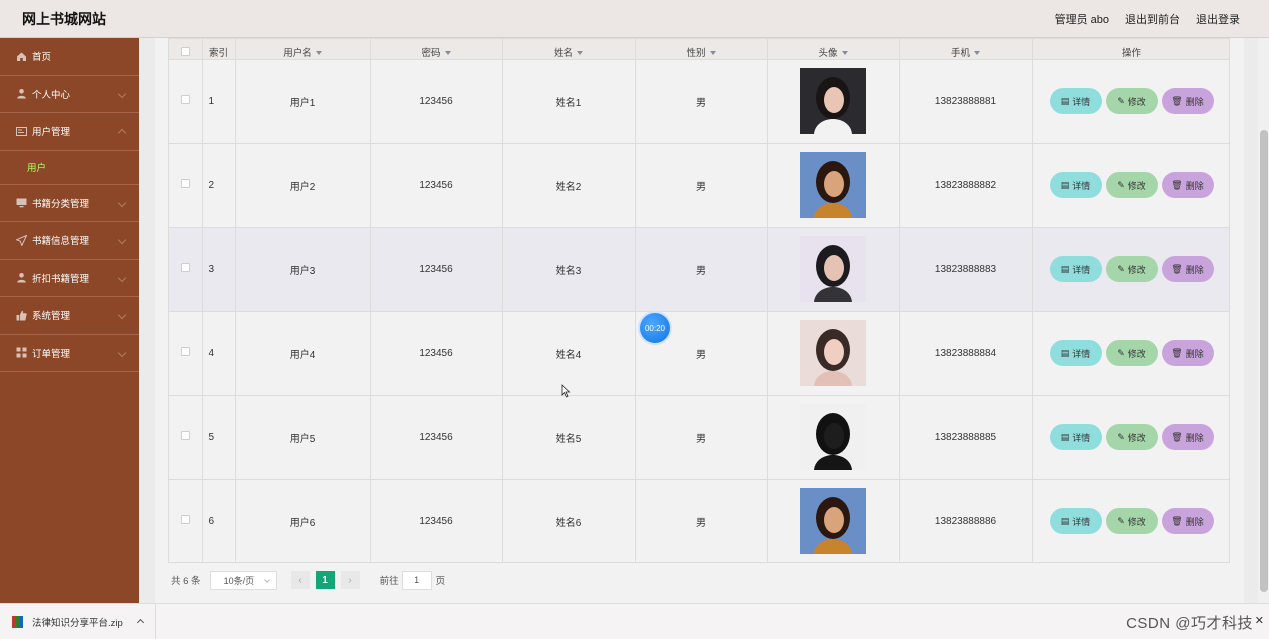 The width and height of the screenshot is (1269, 639). I want to click on cell-index: 1, so click(219, 100).